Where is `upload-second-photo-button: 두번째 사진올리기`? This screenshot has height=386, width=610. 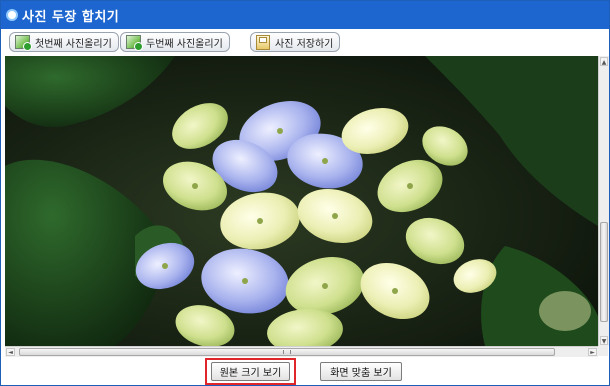 upload-second-photo-button: 두번째 사진올리기 is located at coordinates (175, 42).